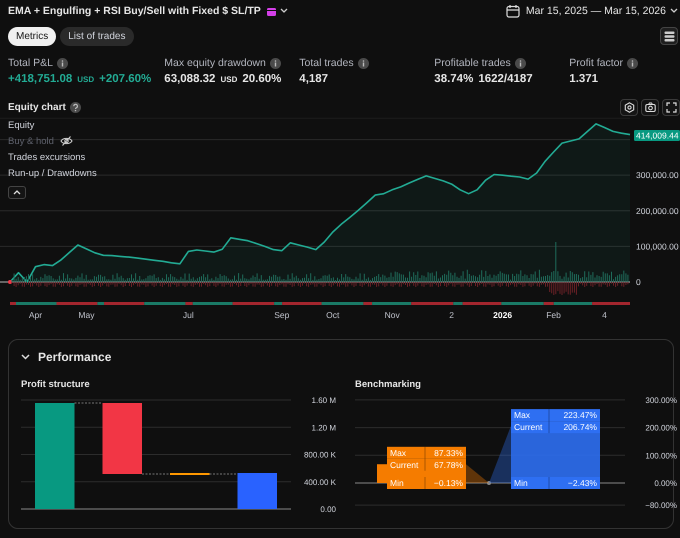 The image size is (680, 538). Describe the element at coordinates (333, 315) in the screenshot. I see `axis-label: Oct` at that location.